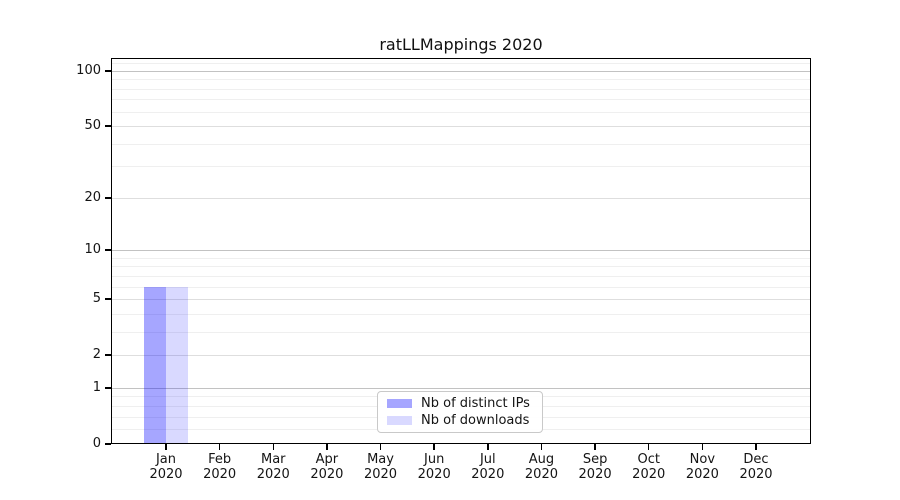 Image resolution: width=900 pixels, height=500 pixels. What do you see at coordinates (92, 250) in the screenshot?
I see `y-tick-label: 10` at bounding box center [92, 250].